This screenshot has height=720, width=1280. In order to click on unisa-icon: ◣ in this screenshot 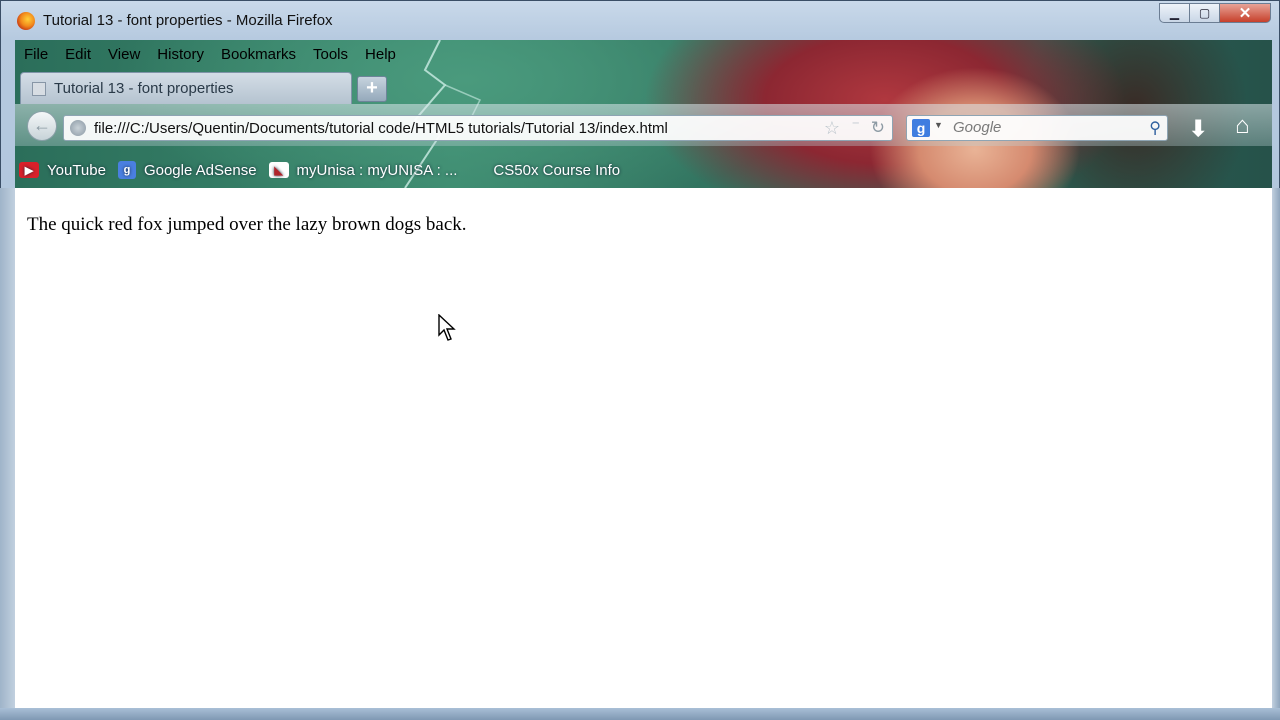, I will do `click(278, 170)`.